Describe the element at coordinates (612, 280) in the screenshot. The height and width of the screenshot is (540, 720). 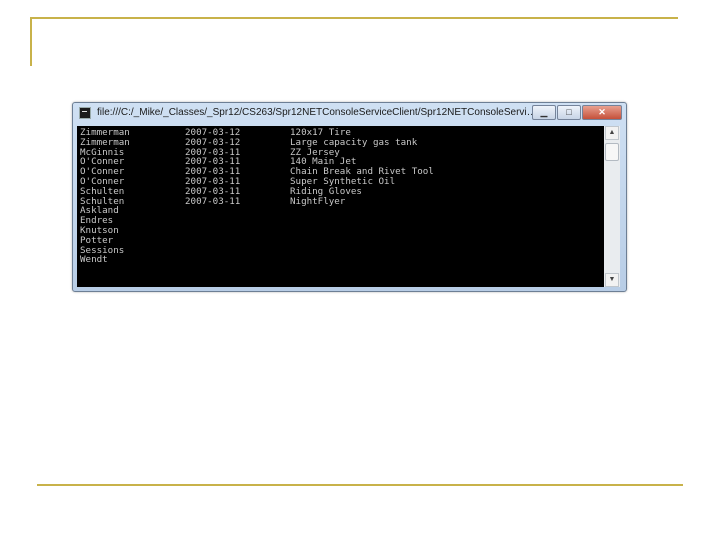
I see `scroll-down-arrow-icon: ▼` at that location.